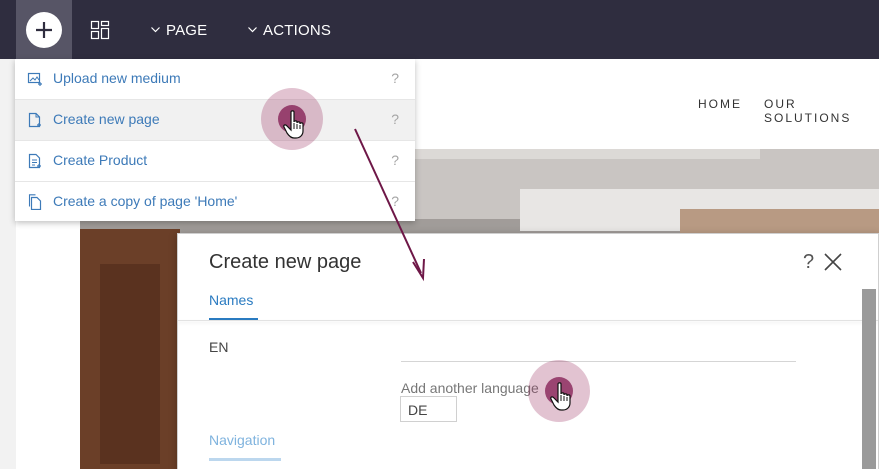  I want to click on hero-door-panel, so click(130, 364).